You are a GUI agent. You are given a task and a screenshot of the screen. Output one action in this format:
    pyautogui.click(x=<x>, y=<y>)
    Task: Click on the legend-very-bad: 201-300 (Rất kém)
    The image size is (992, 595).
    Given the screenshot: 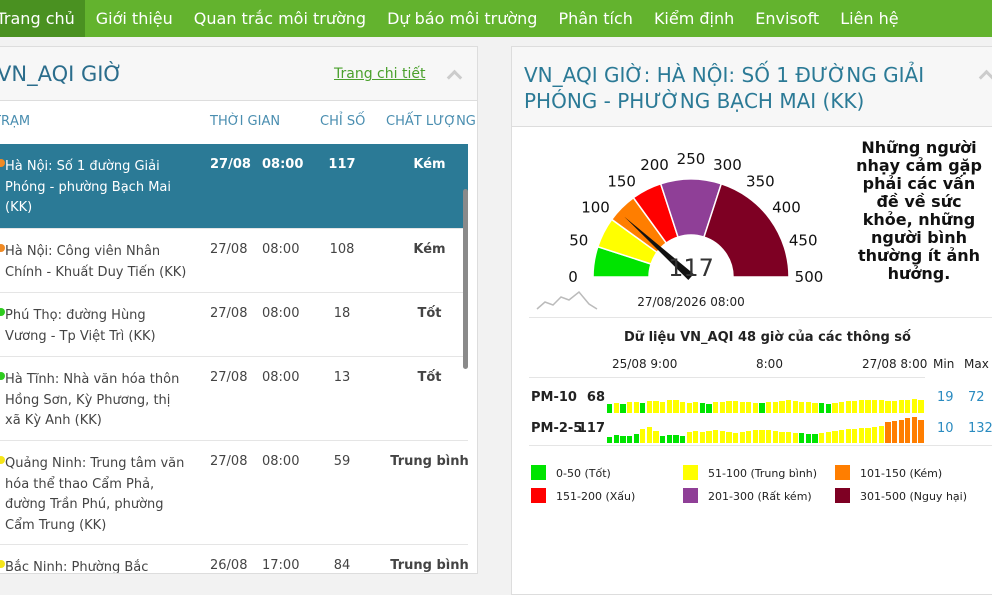 What is the action you would take?
    pyautogui.click(x=760, y=496)
    